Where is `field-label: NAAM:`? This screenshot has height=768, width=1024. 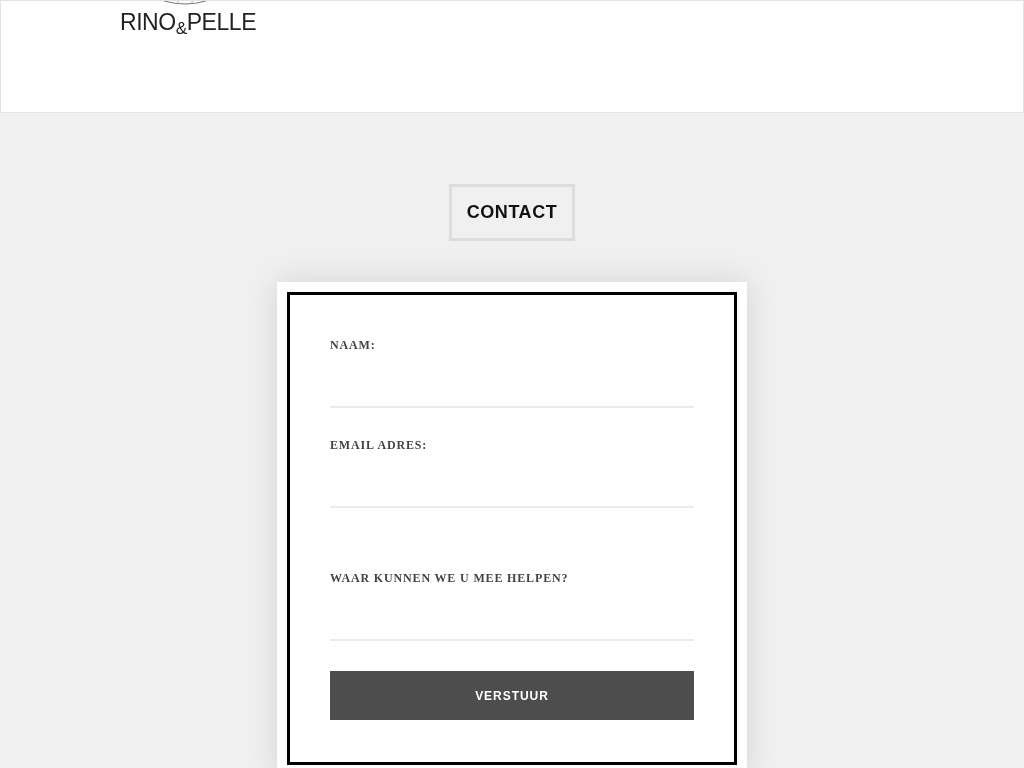 field-label: NAAM: is located at coordinates (353, 345).